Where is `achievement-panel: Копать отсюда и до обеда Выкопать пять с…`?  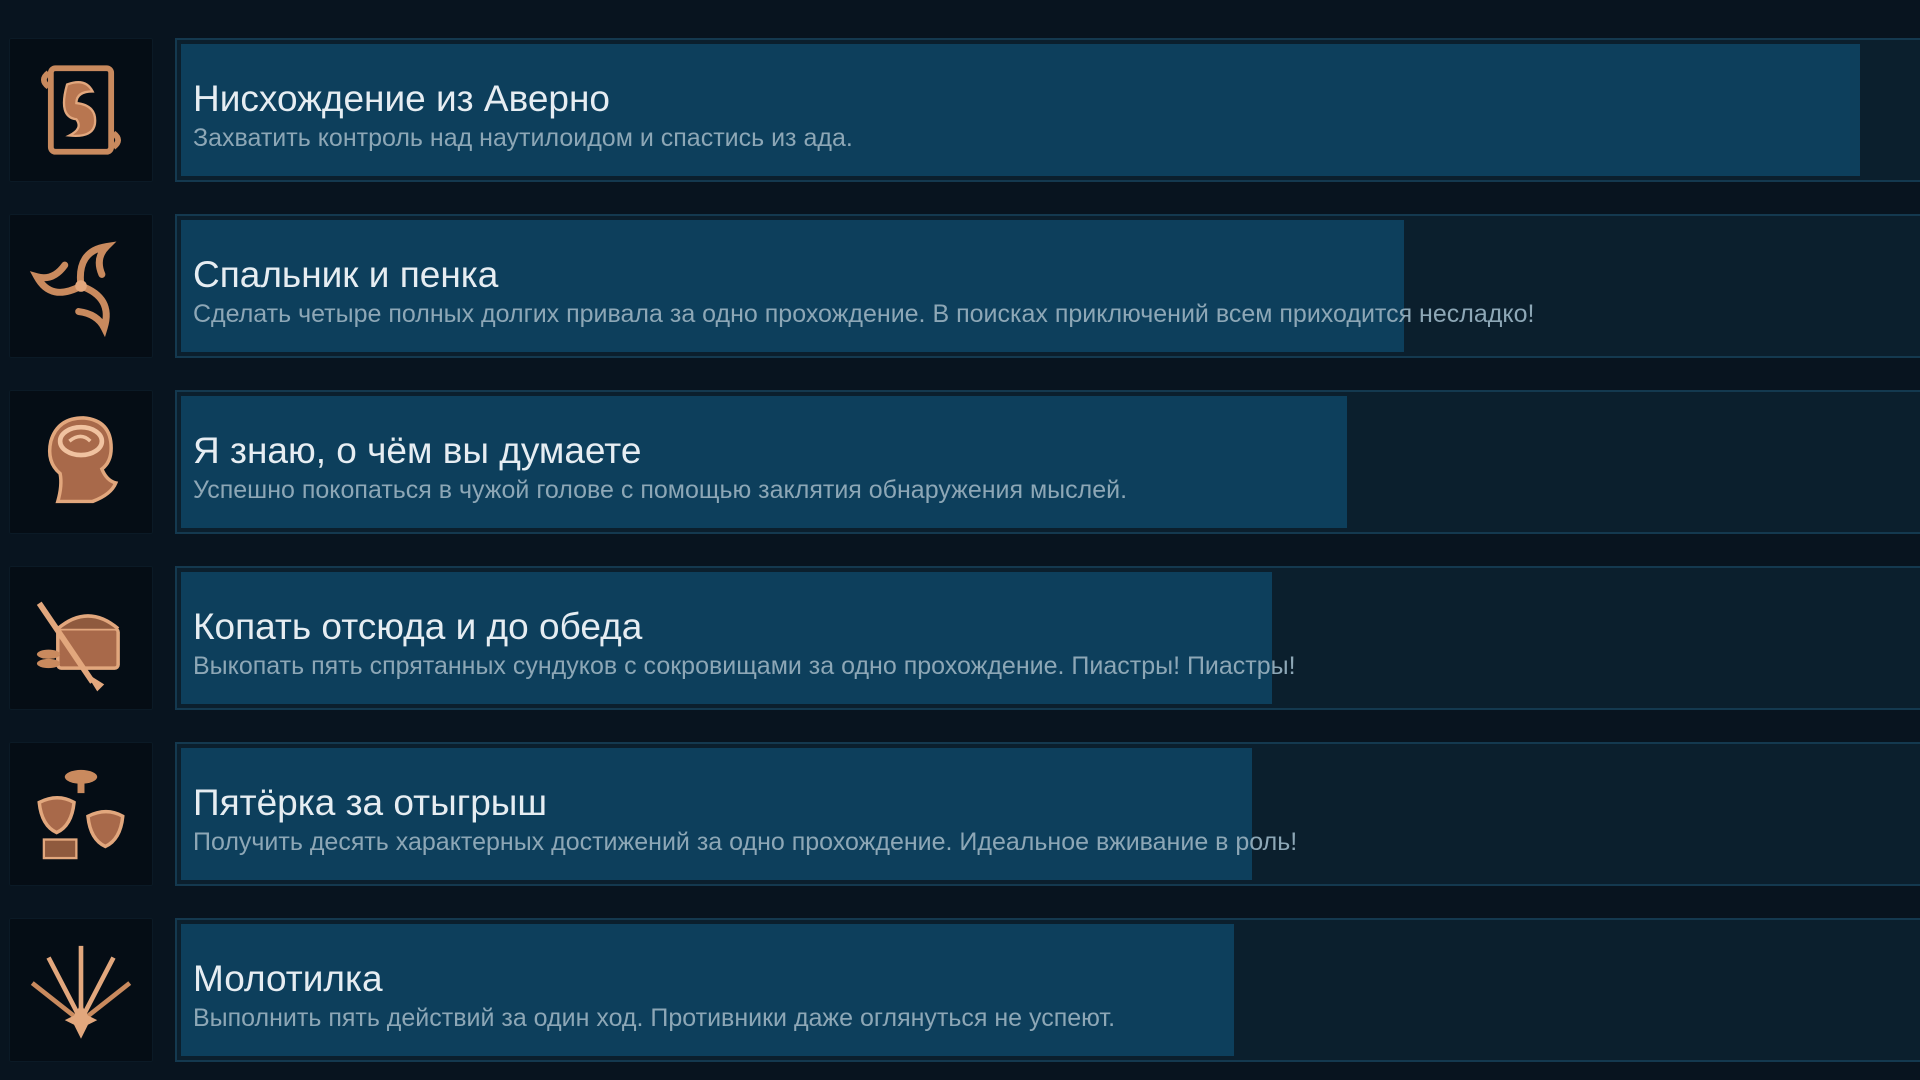
achievement-panel: Копать отсюда и до обеда Выкопать пять с… is located at coordinates (1047, 638).